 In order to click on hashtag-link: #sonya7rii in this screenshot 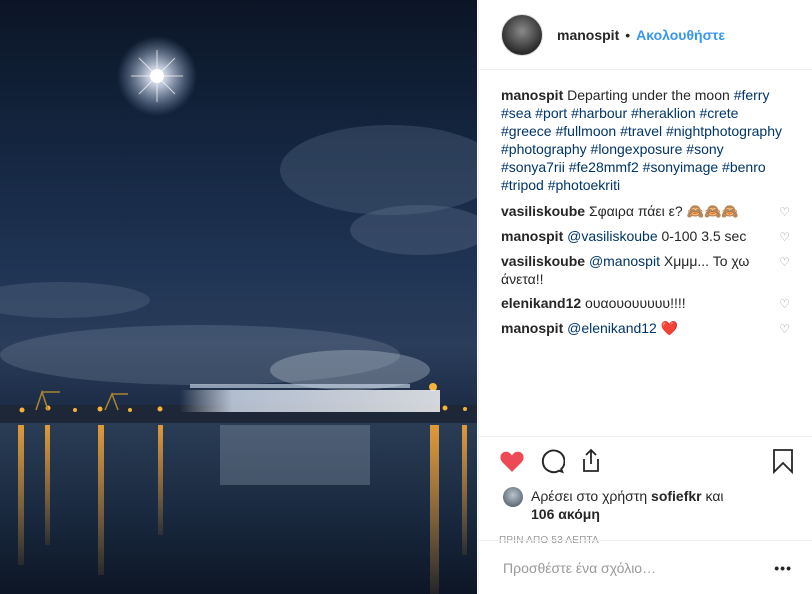, I will do `click(533, 167)`.